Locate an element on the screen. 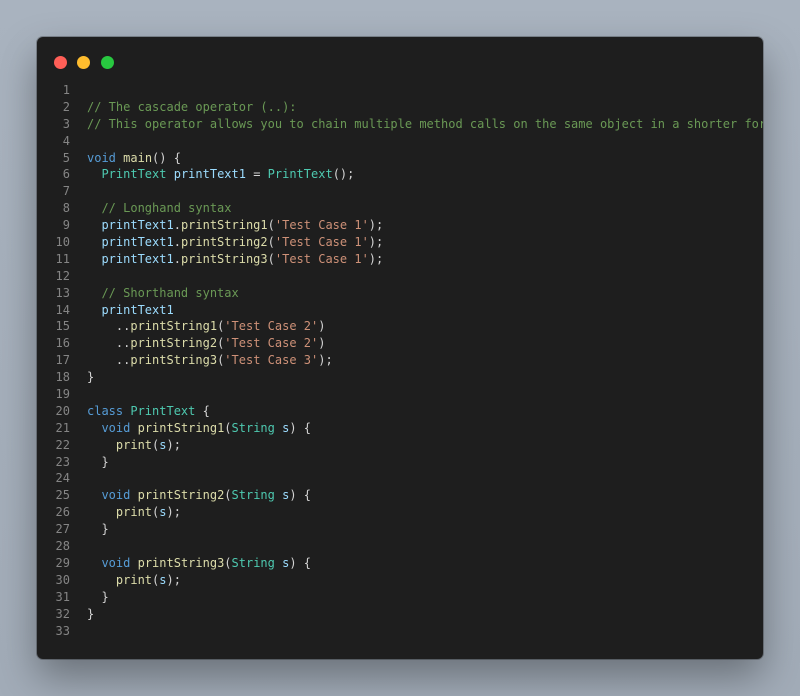 The image size is (800, 696). code-token-func: printString3 is located at coordinates (224, 258).